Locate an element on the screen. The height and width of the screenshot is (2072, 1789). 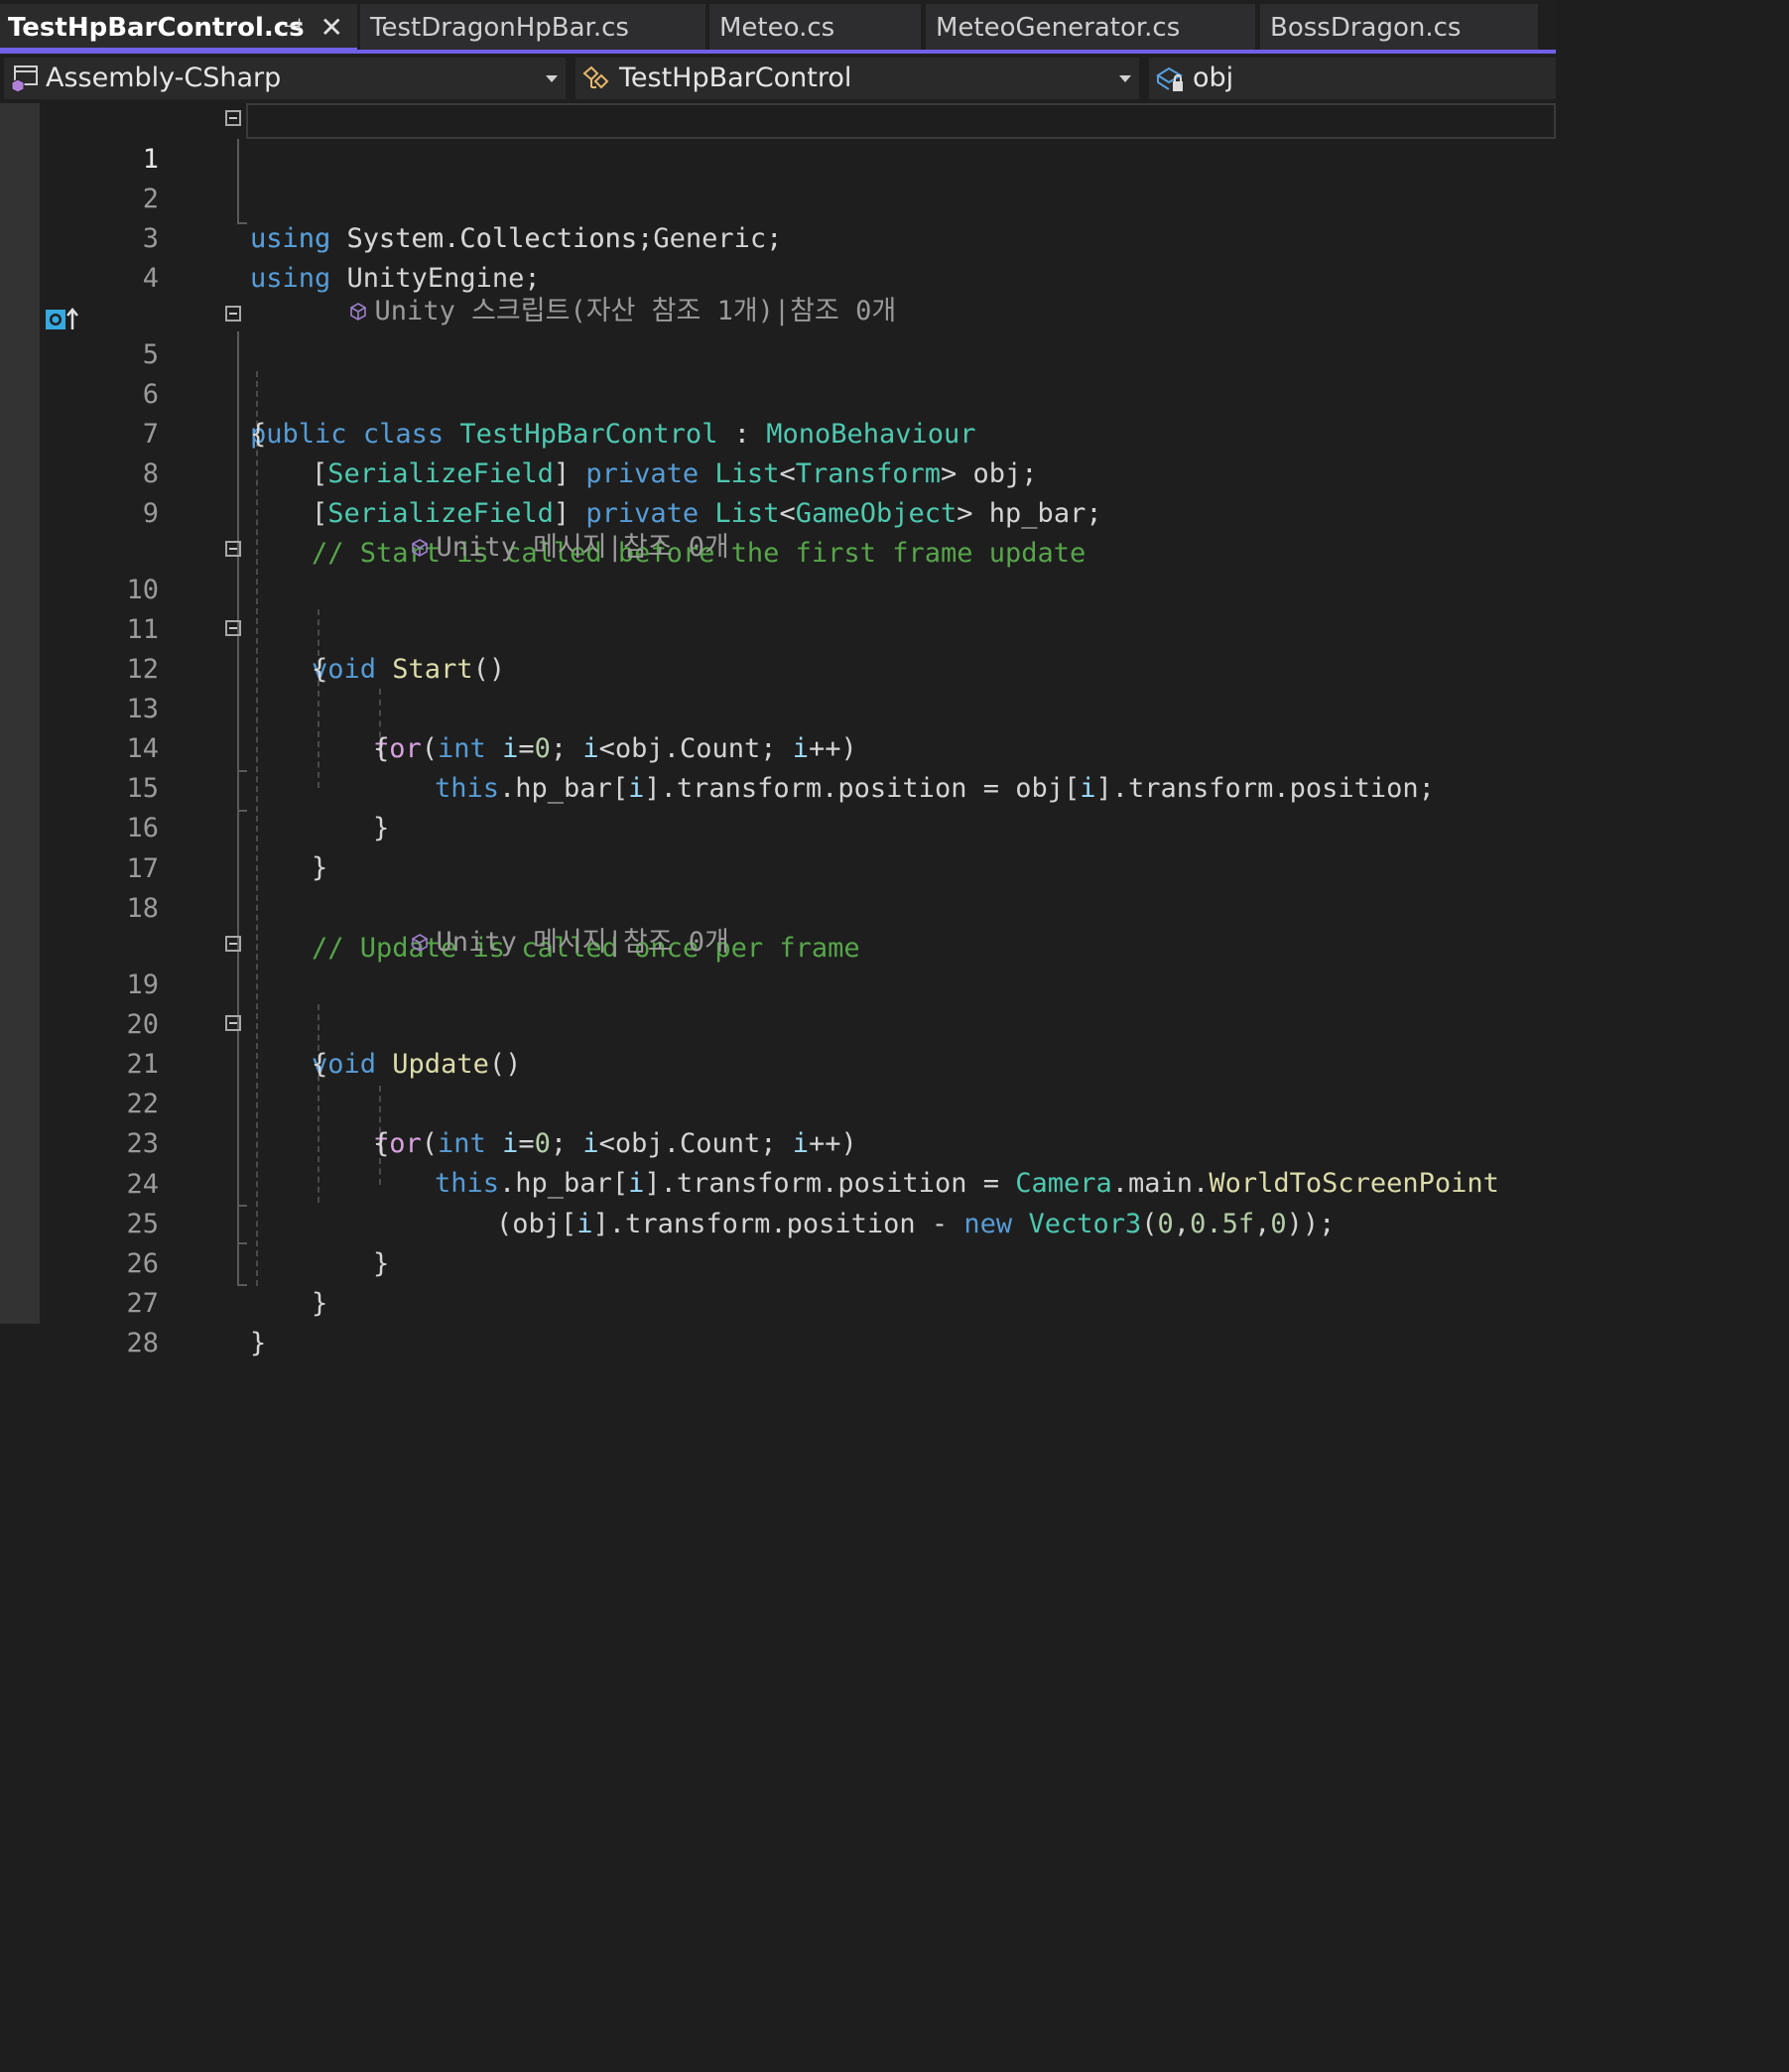
code-line: 15 } is located at coordinates (778, 786).